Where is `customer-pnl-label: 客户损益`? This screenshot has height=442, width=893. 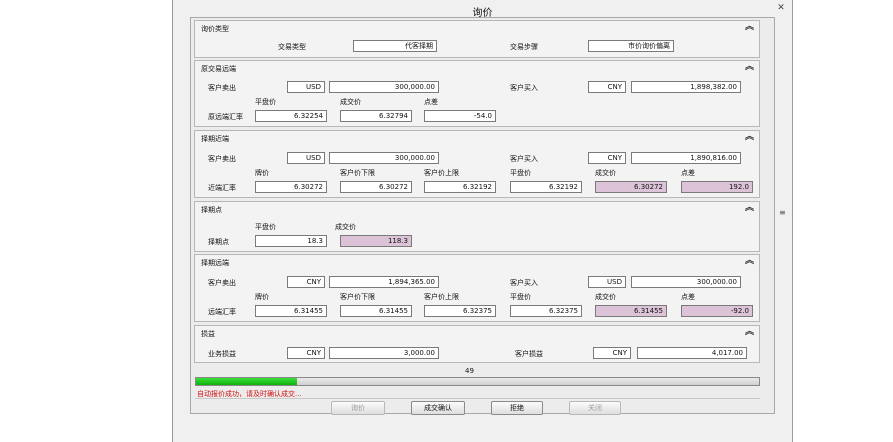 customer-pnl-label: 客户损益 is located at coordinates (529, 354).